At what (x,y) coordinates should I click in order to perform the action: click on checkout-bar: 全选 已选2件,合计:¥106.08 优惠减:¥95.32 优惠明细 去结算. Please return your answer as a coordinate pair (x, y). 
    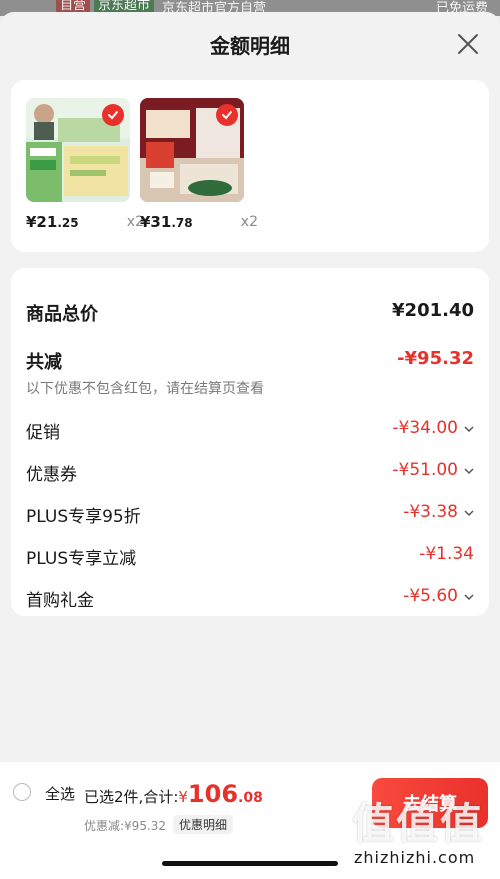
    Looking at the image, I should click on (250, 820).